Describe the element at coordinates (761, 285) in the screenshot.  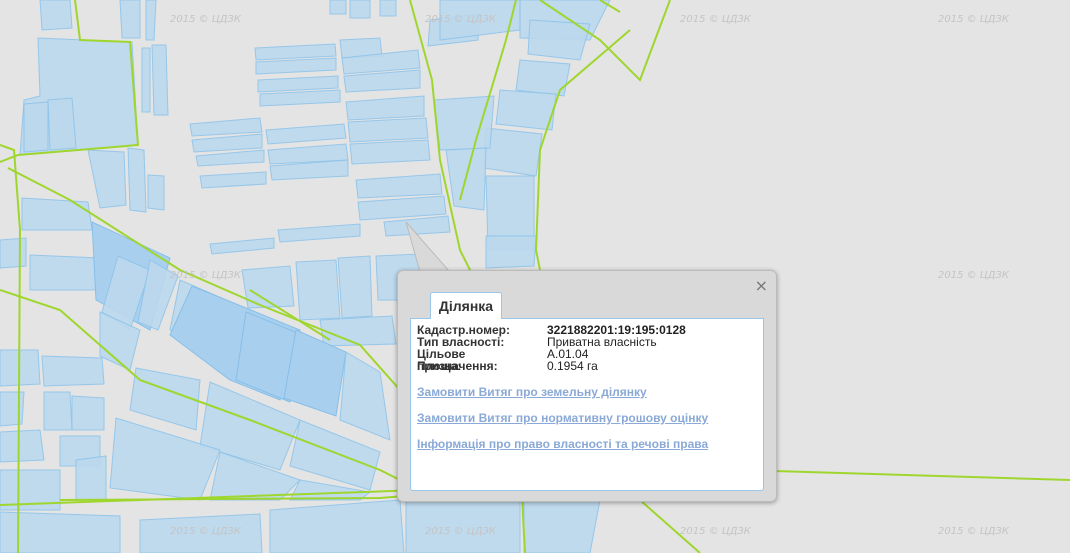
I see `close-icon: ×` at that location.